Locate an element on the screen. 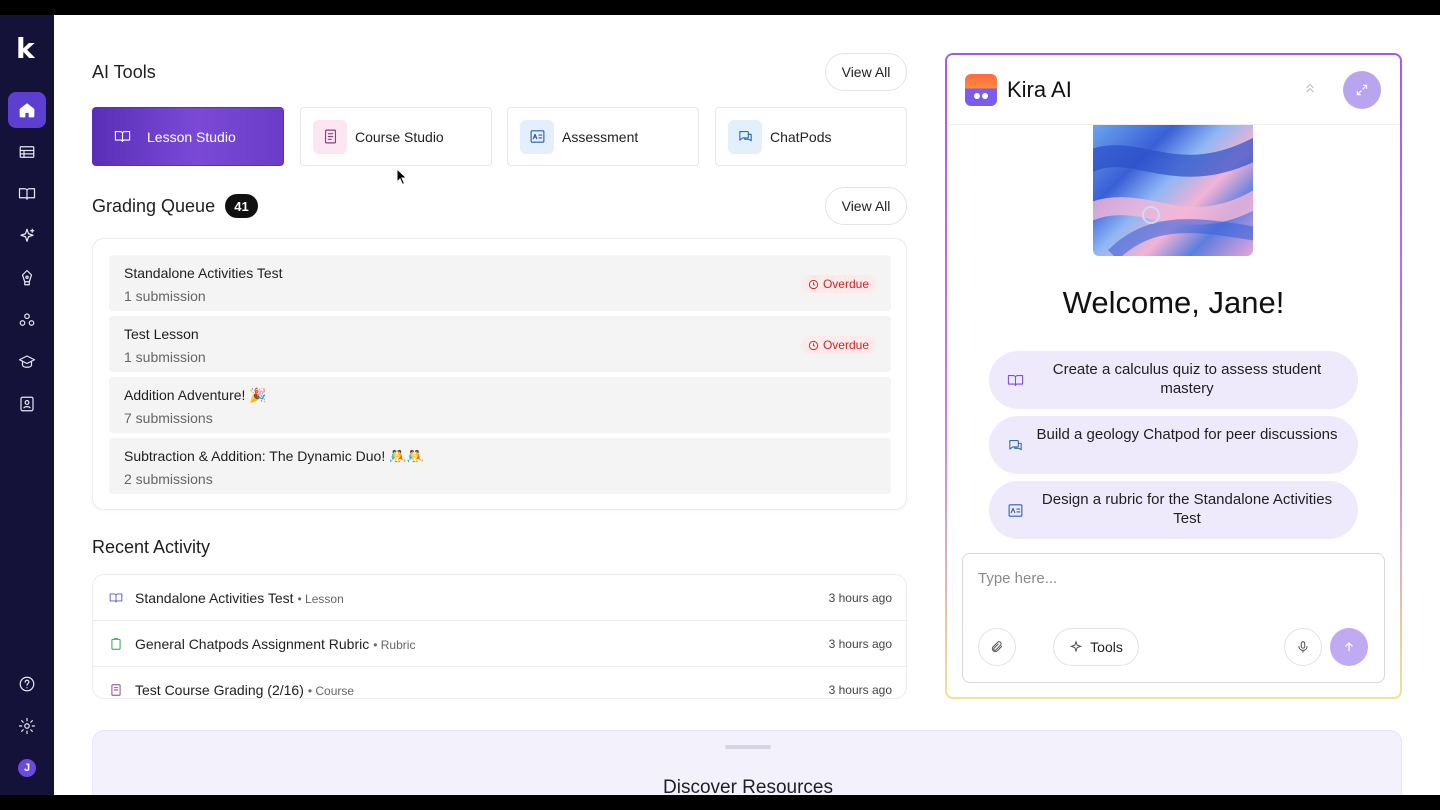 The image size is (1440, 810). expand-icon is located at coordinates (1362, 90).